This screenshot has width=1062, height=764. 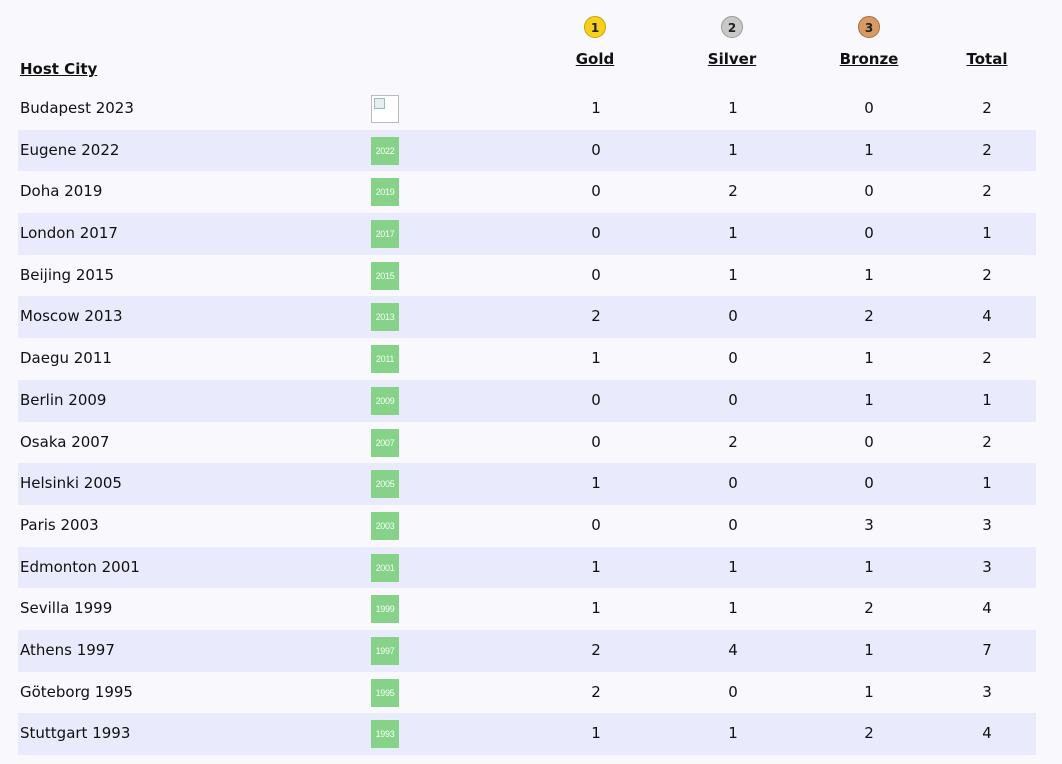 What do you see at coordinates (59, 524) in the screenshot?
I see `host-city-cell: Paris 2003` at bounding box center [59, 524].